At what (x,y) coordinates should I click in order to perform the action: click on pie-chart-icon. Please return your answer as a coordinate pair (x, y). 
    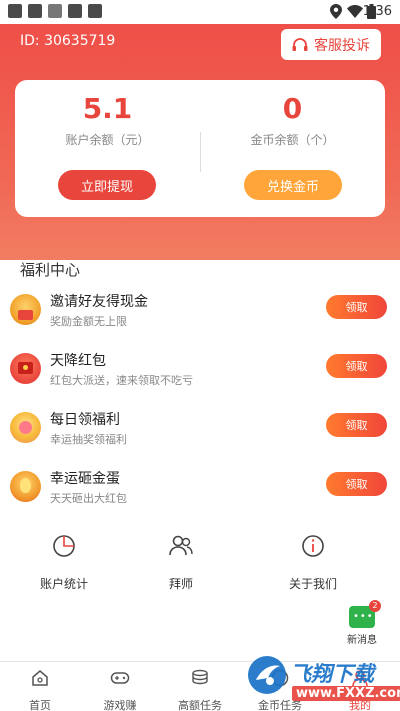
    Looking at the image, I should click on (64, 546).